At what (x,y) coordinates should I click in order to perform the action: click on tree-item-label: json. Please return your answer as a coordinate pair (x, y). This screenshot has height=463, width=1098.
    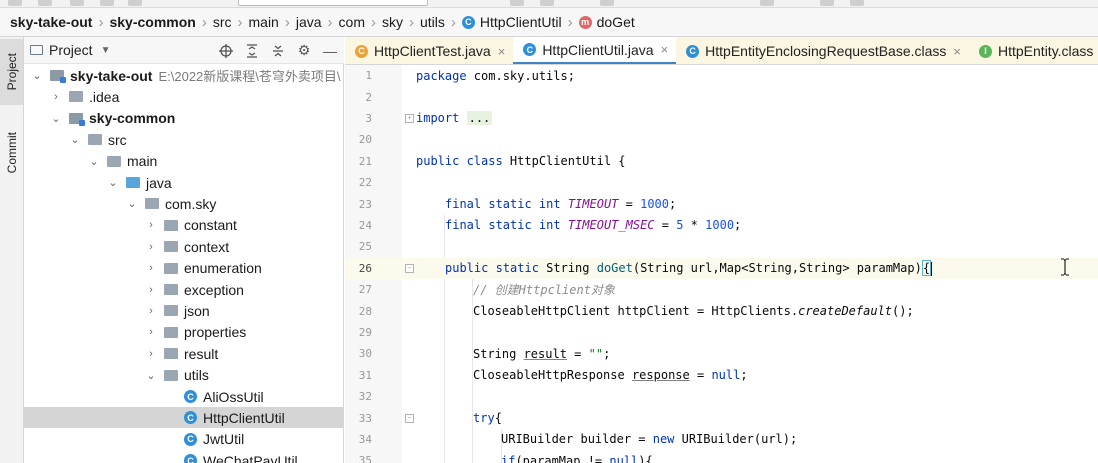
    Looking at the image, I should click on (197, 310).